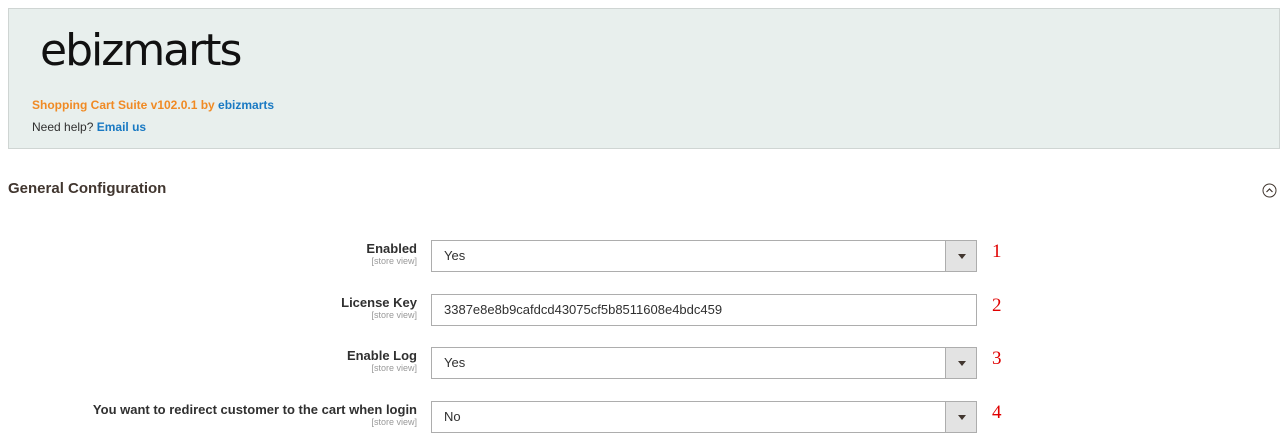  What do you see at coordinates (452, 416) in the screenshot?
I see `redirect-cart-select-value: No` at bounding box center [452, 416].